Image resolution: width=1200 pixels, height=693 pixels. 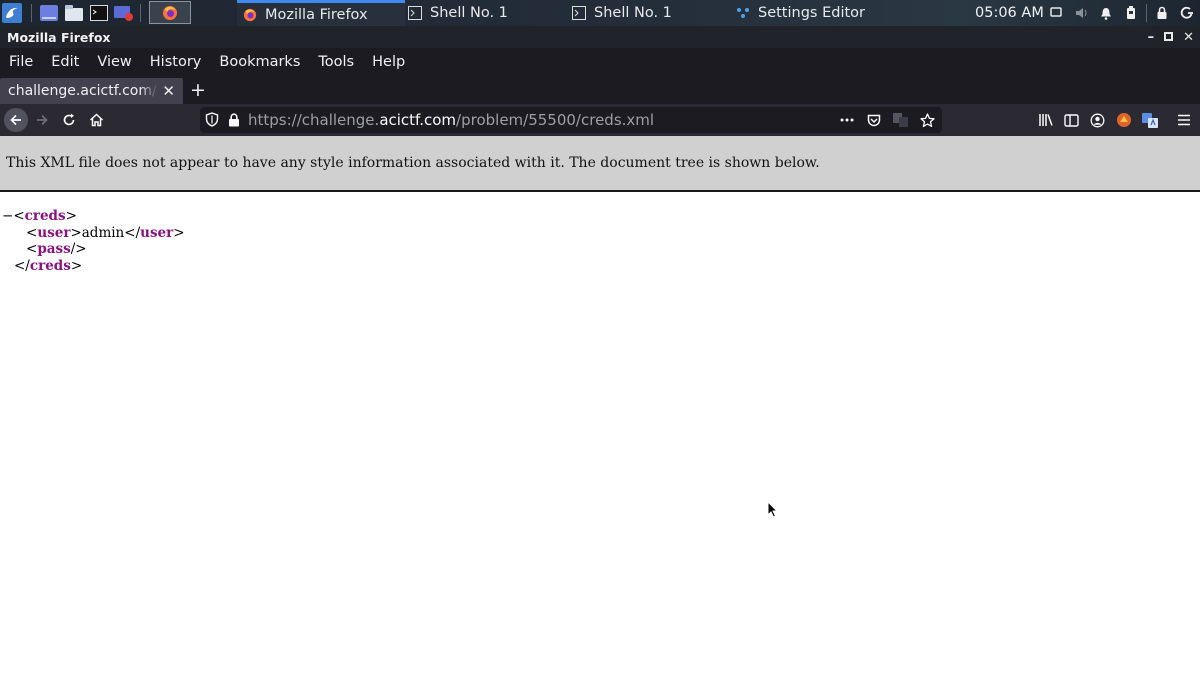 What do you see at coordinates (59, 37) in the screenshot?
I see `window-title: Mozilla Firefox` at bounding box center [59, 37].